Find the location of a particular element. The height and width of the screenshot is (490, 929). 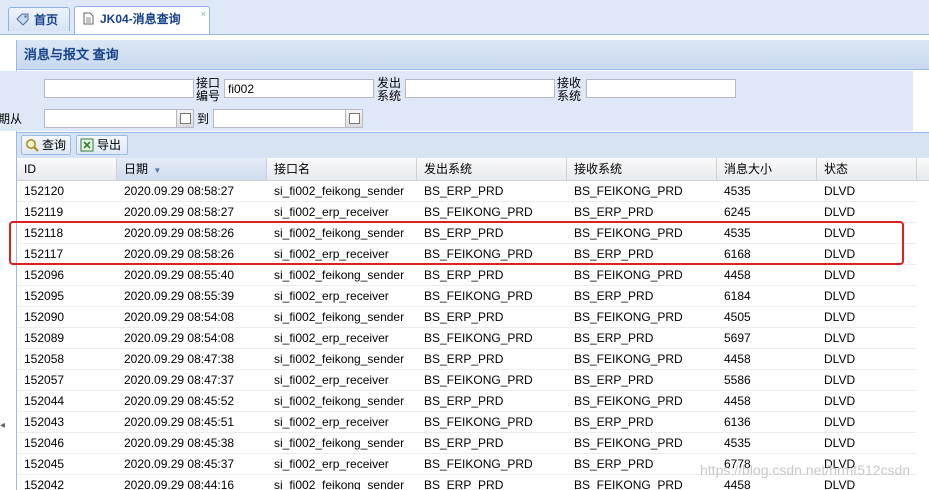

cell-date: 2020.09.29 08:44:16 is located at coordinates (179, 484).